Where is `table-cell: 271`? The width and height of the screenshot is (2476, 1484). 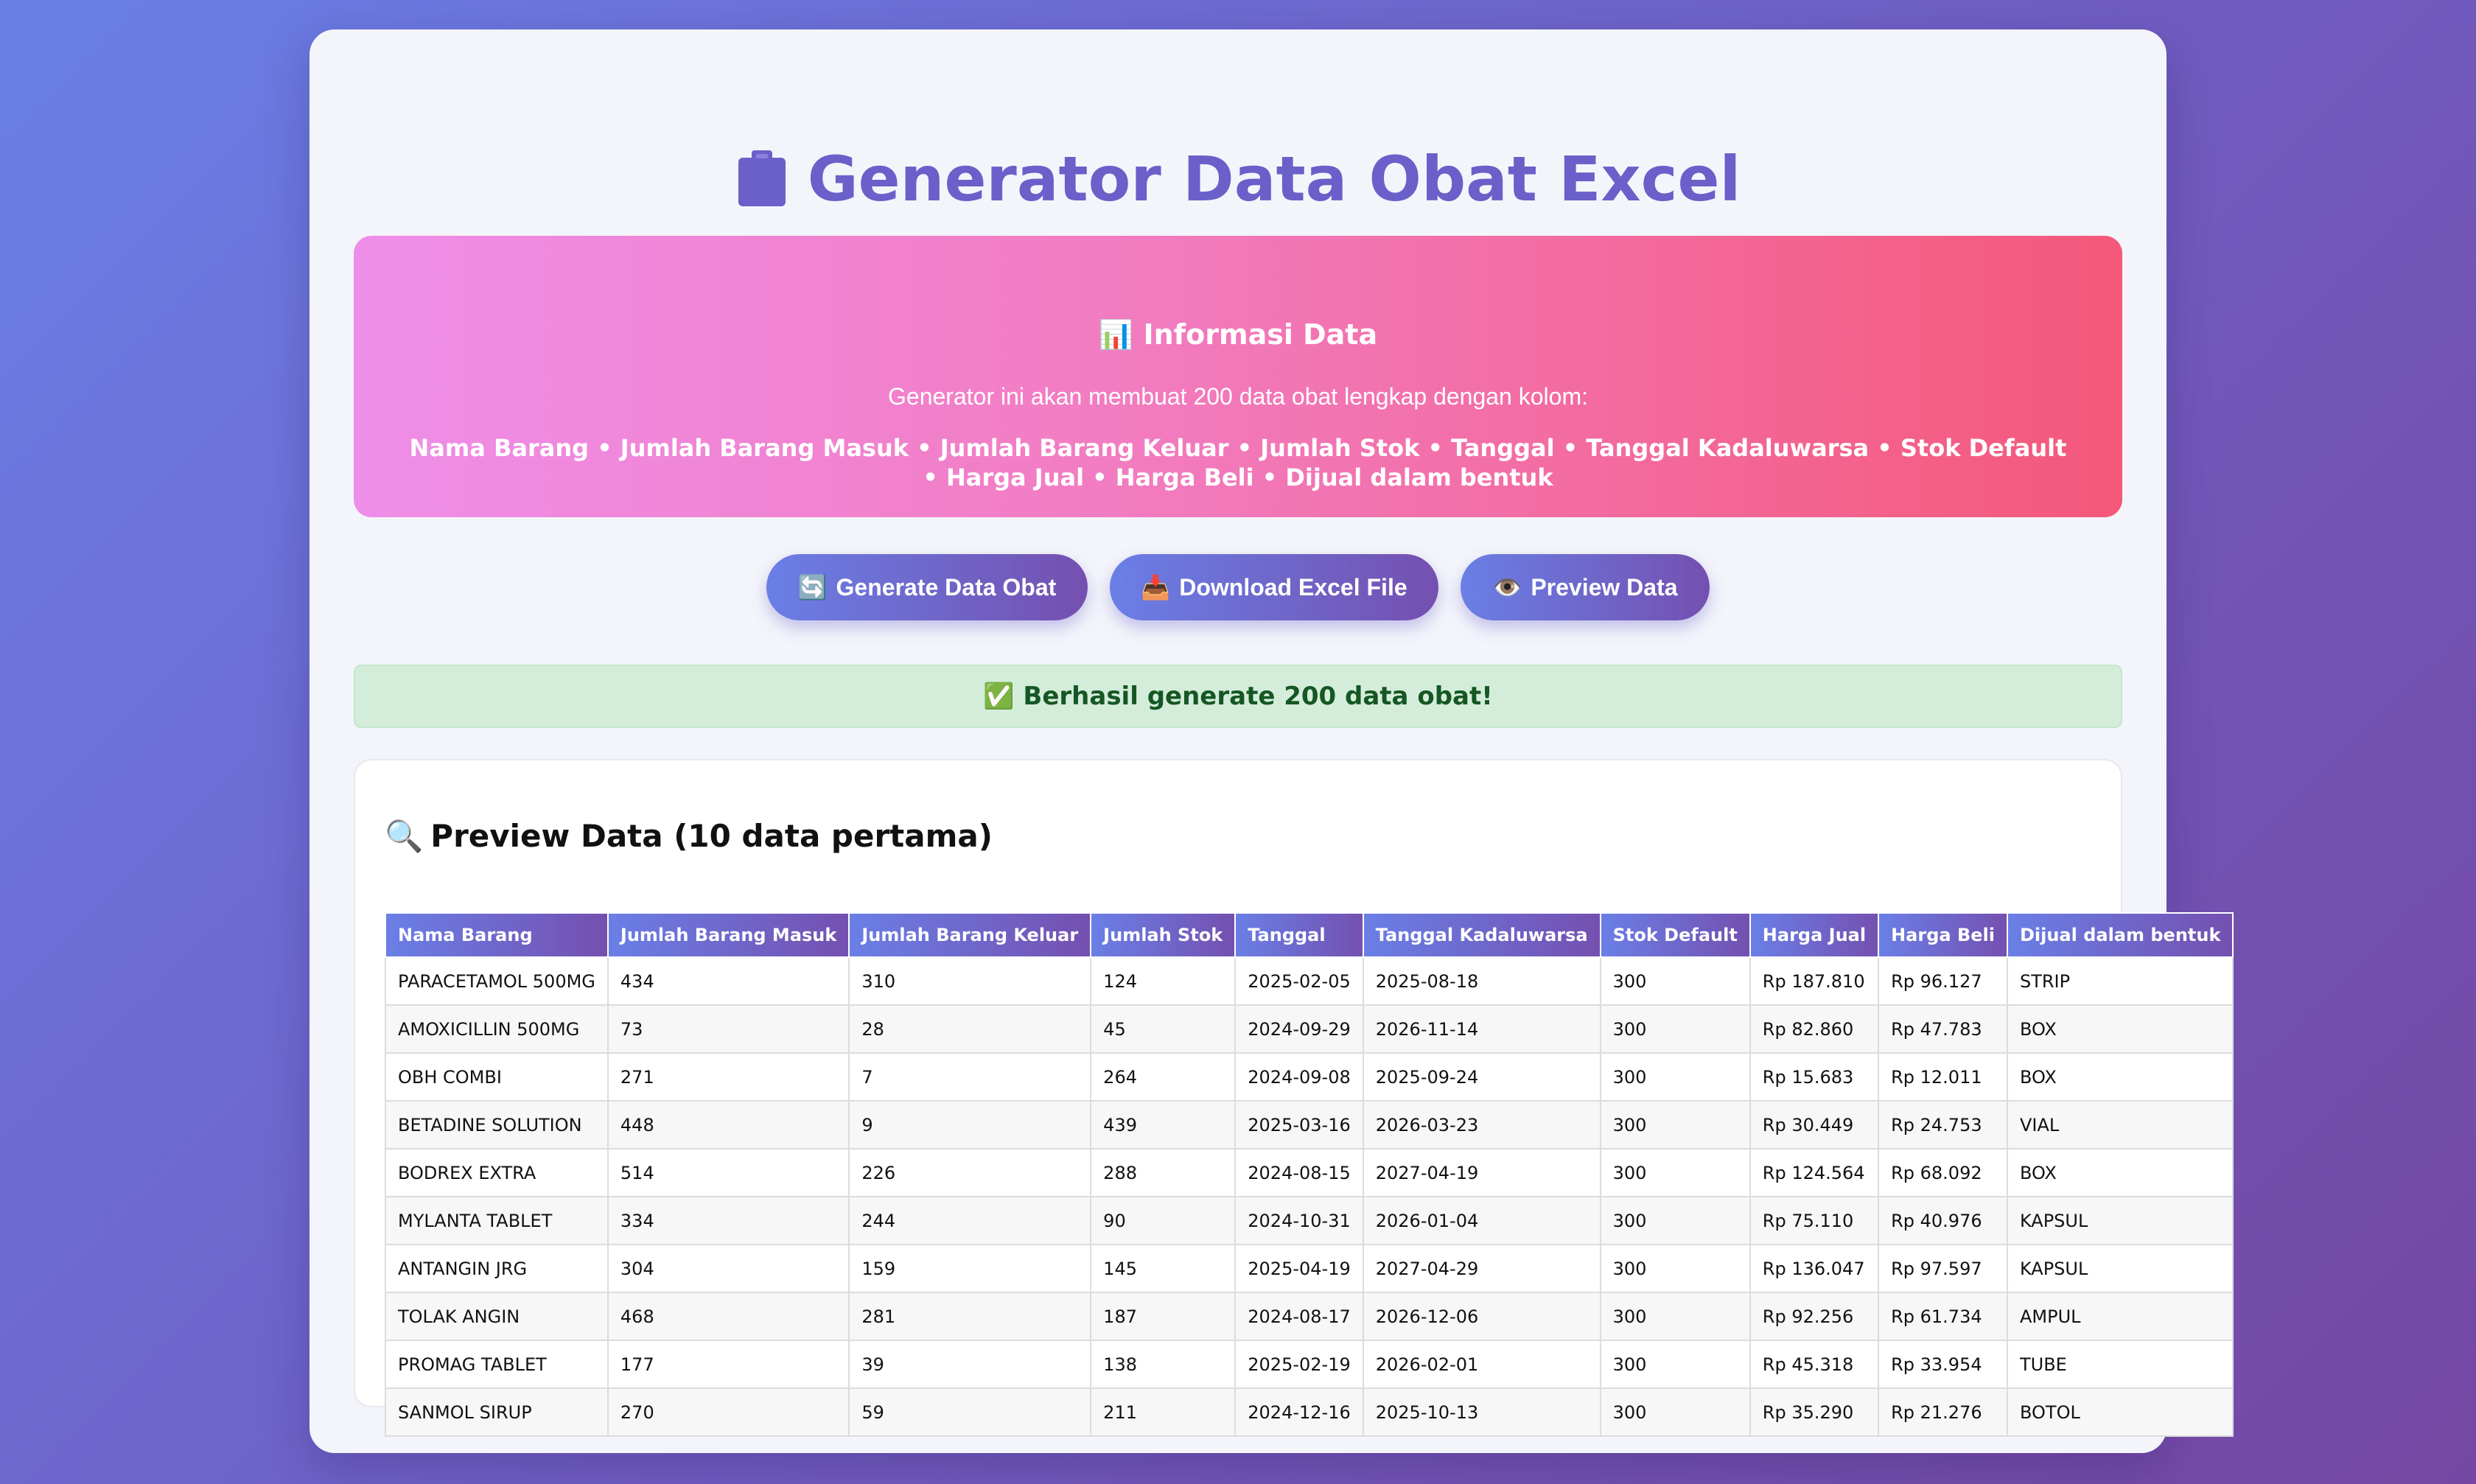
table-cell: 271 is located at coordinates (728, 1077).